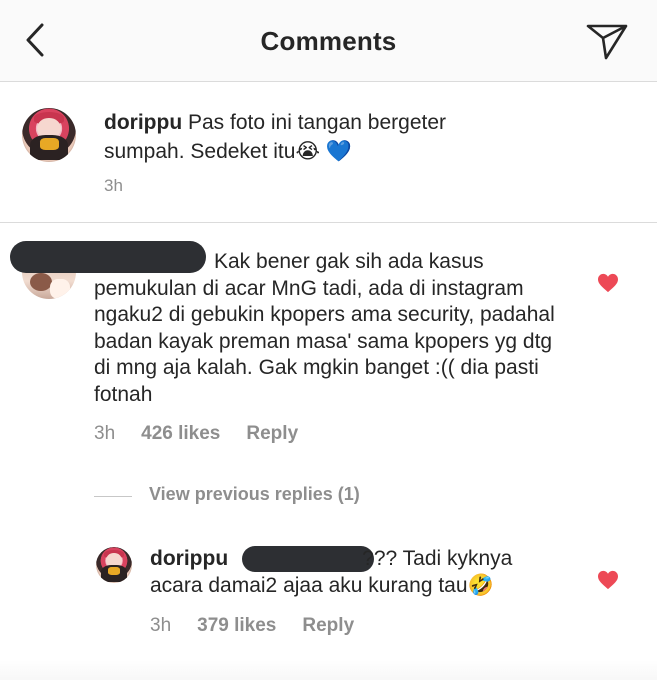  What do you see at coordinates (143, 122) in the screenshot?
I see `caption-username: dorippu` at bounding box center [143, 122].